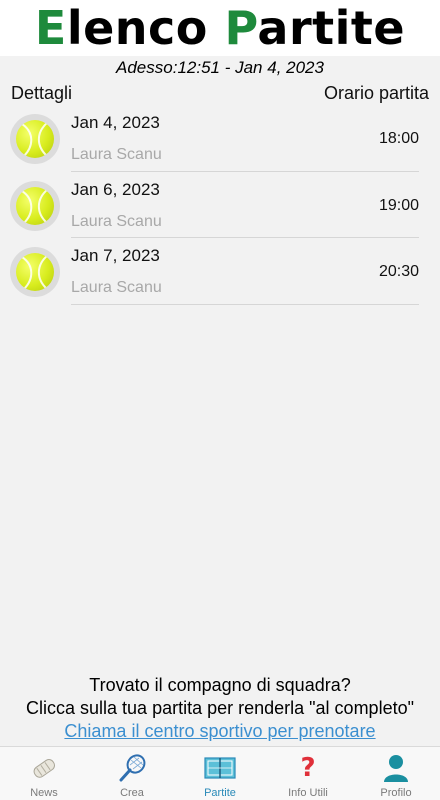 This screenshot has width=440, height=800. What do you see at coordinates (220, 731) in the screenshot?
I see `call-sports-center-link: Chiama il centro sportivo per prenotare` at bounding box center [220, 731].